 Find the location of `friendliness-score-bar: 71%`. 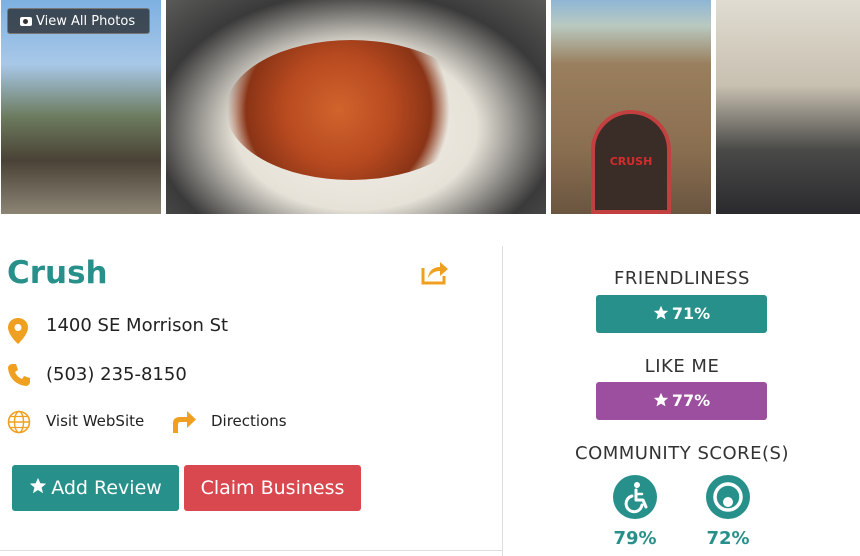

friendliness-score-bar: 71% is located at coordinates (681, 314).